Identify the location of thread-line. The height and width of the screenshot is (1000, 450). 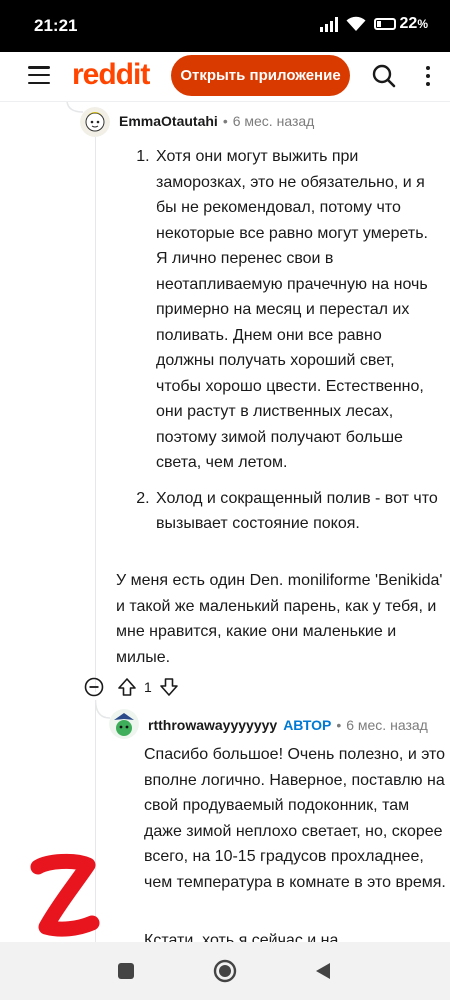
(95, 412).